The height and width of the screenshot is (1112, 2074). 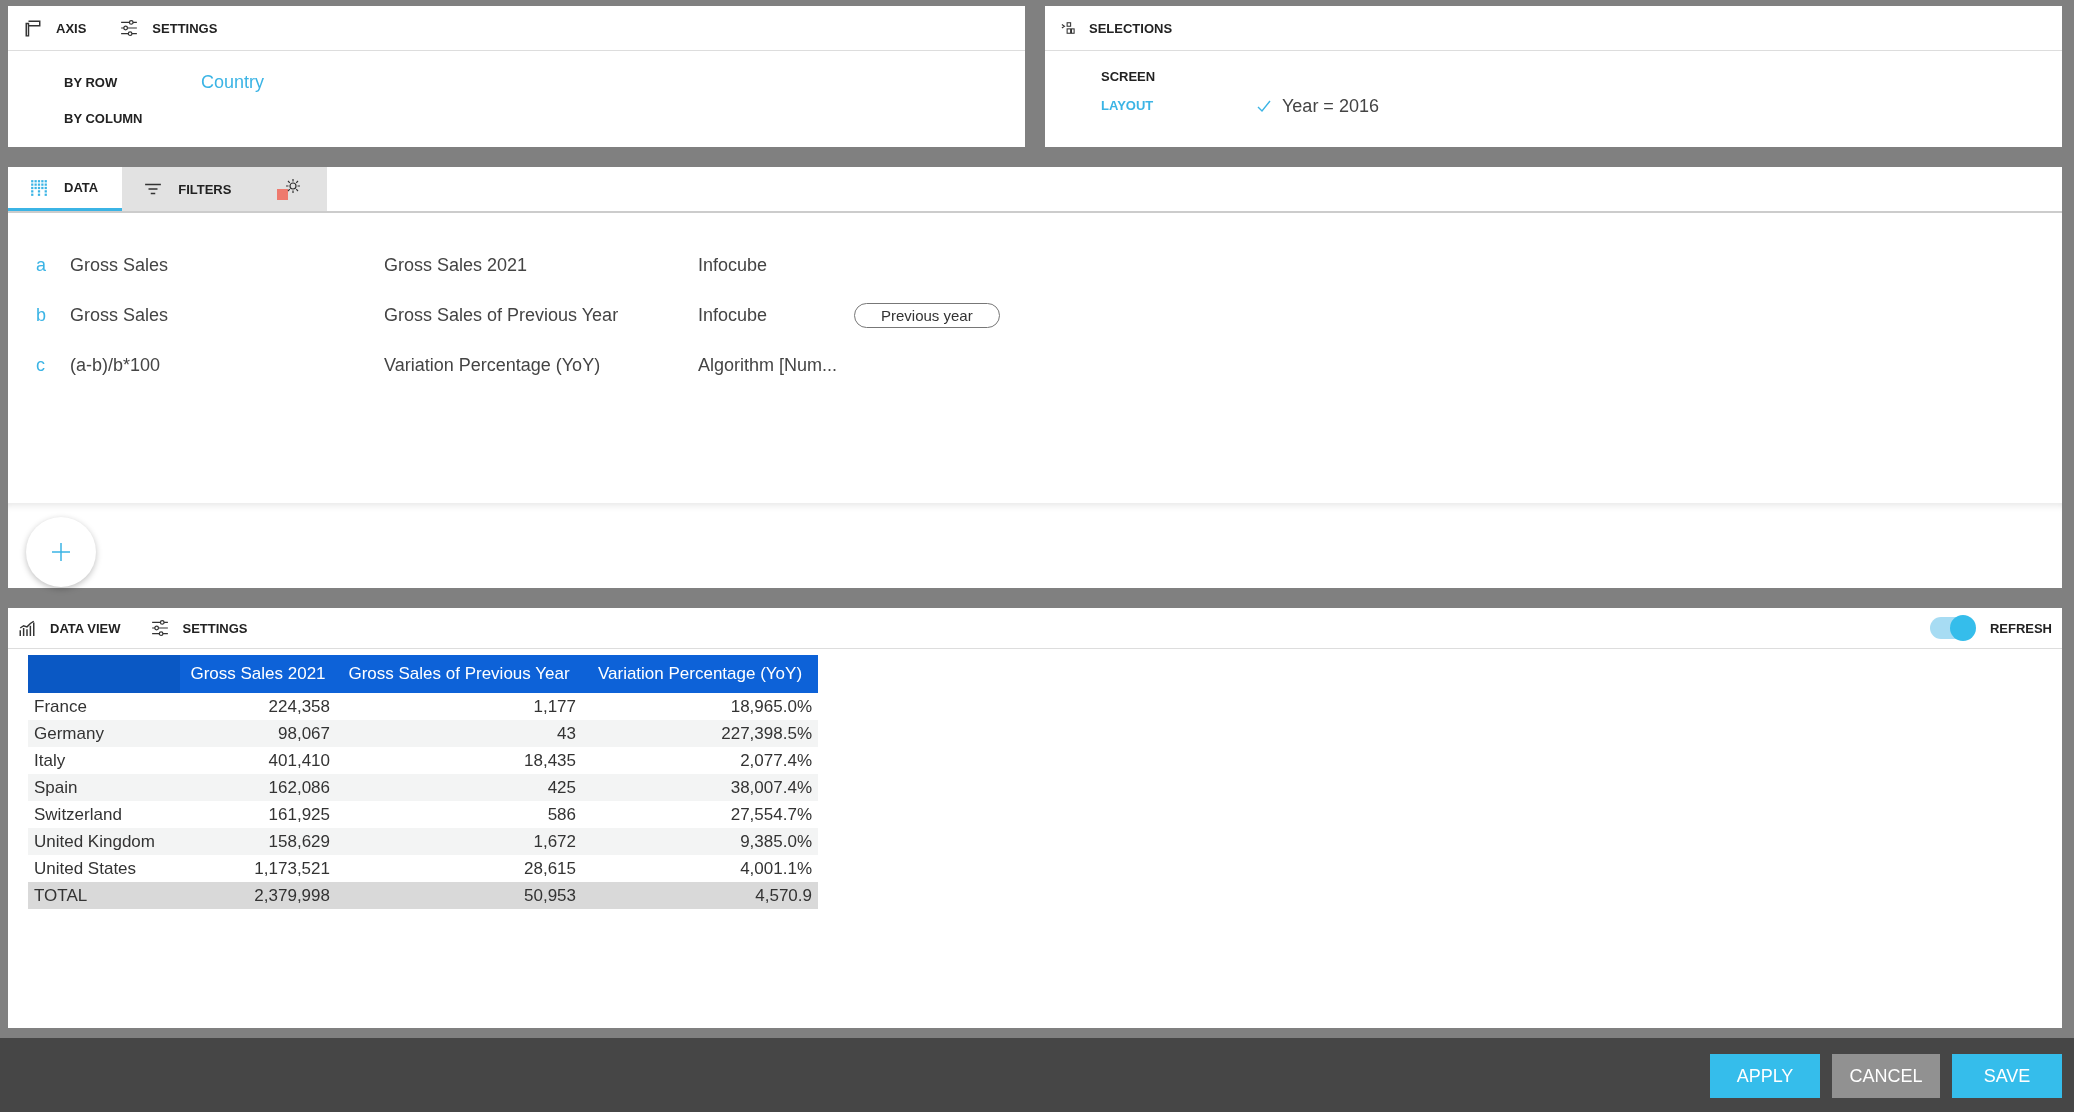 I want to click on total-cell: TOTAL, so click(x=104, y=895).